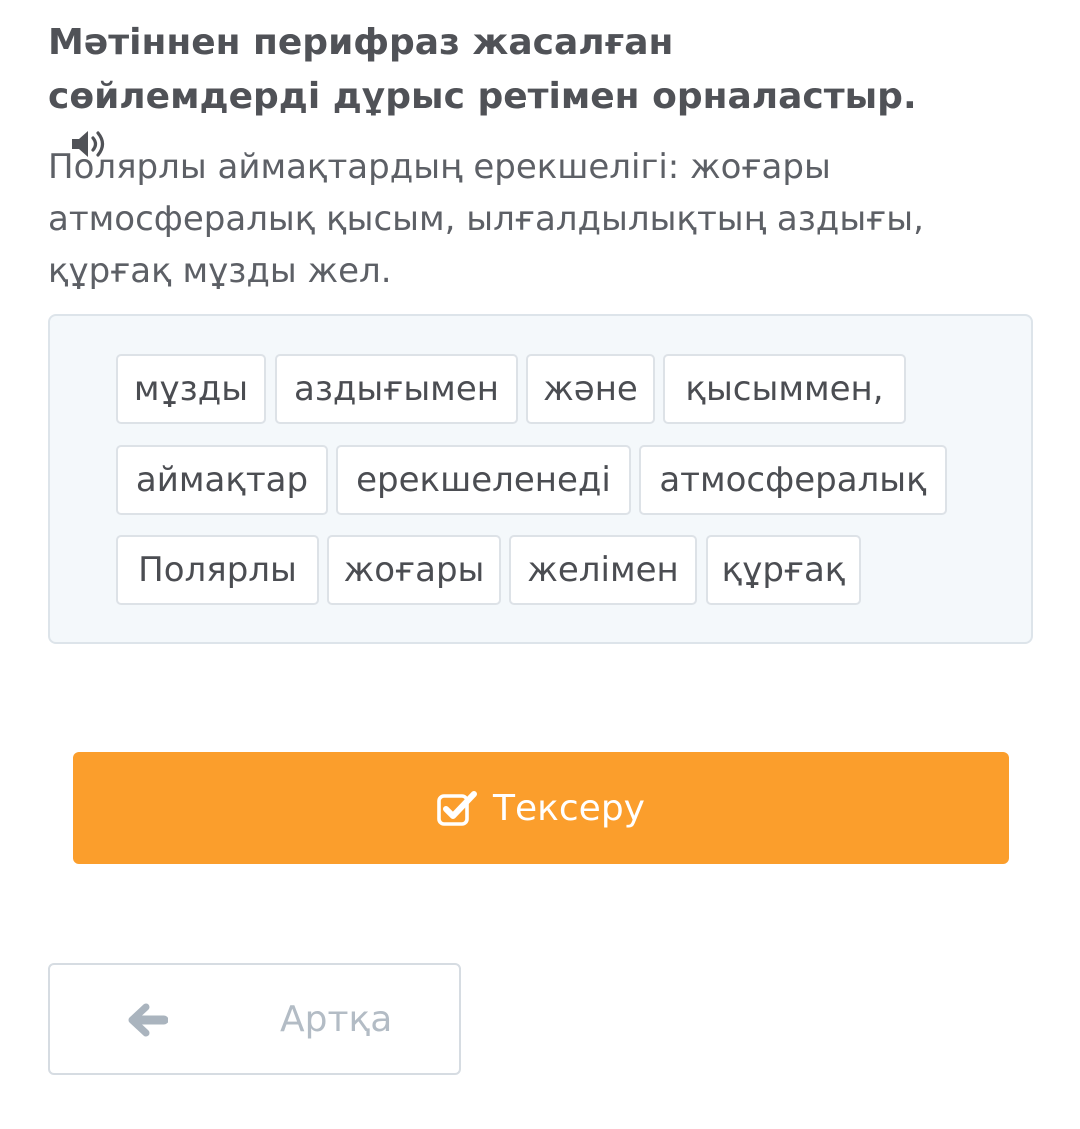 This screenshot has width=1080, height=1129. I want to click on check-button: Тексеру, so click(541, 808).